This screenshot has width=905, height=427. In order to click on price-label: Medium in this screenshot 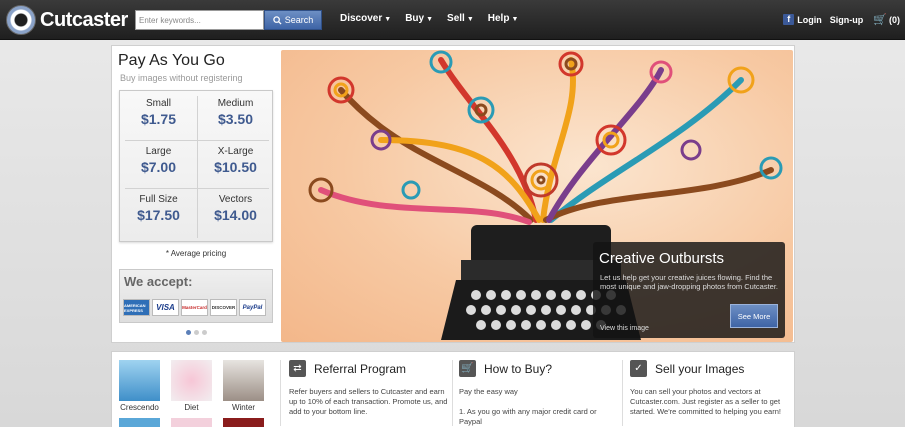, I will do `click(235, 103)`.